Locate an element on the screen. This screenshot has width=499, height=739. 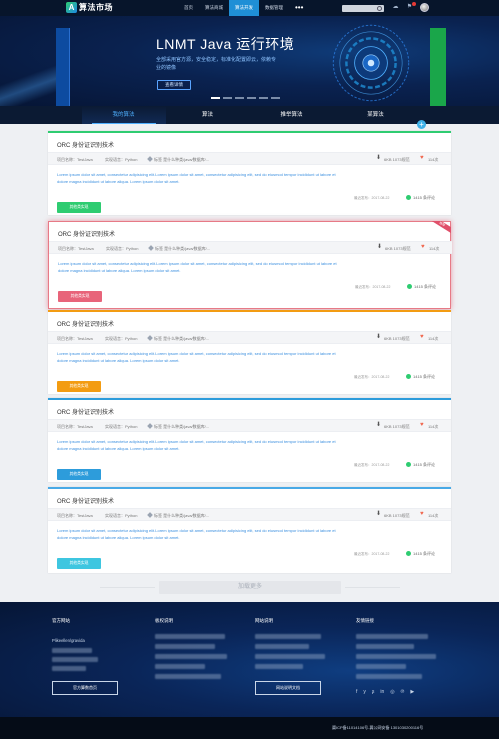
avatar is located at coordinates (424, 7).